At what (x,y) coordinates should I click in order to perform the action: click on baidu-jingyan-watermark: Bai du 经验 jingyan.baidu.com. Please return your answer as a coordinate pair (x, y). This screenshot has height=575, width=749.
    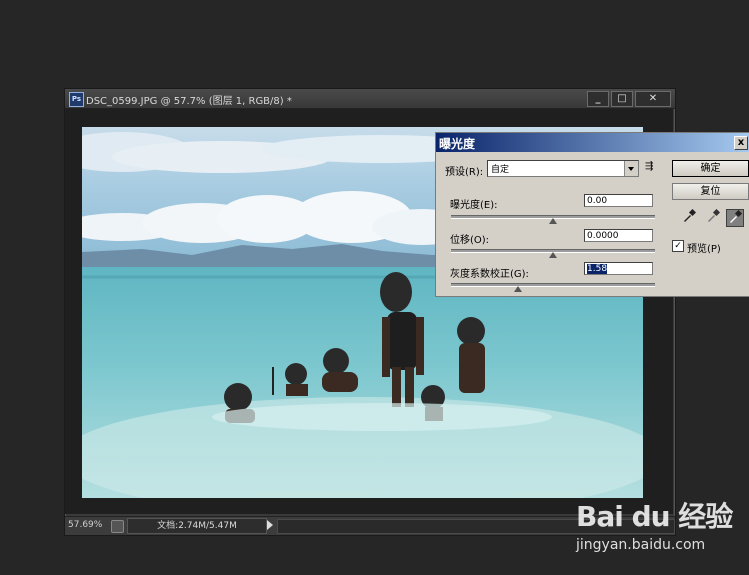
    Looking at the image, I should click on (661, 528).